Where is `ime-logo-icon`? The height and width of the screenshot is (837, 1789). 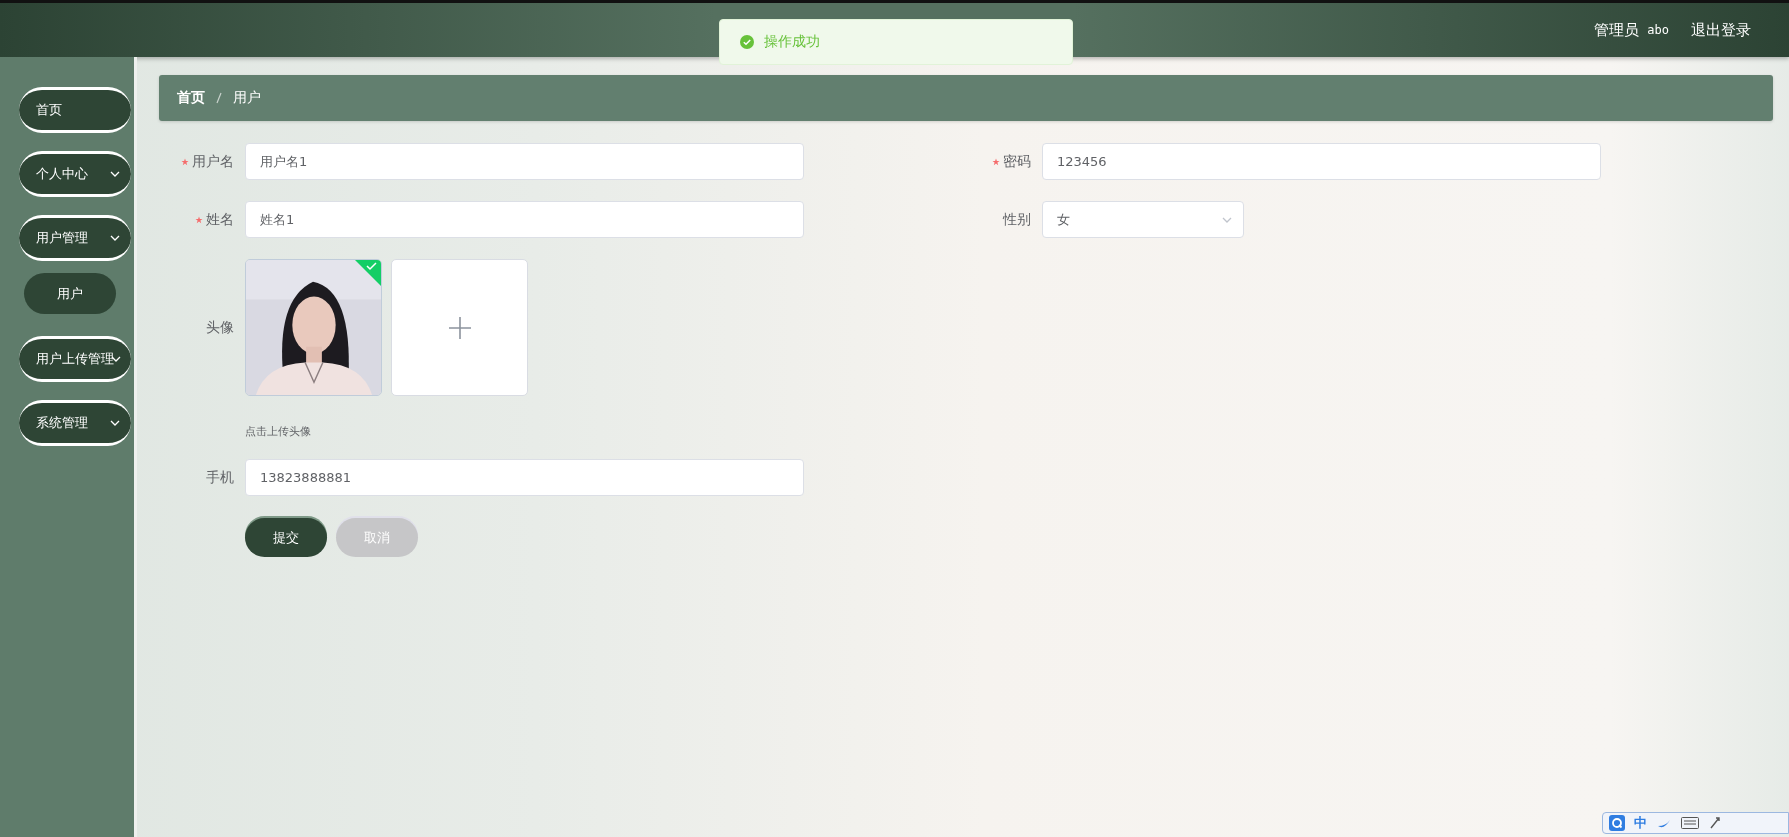 ime-logo-icon is located at coordinates (1617, 823).